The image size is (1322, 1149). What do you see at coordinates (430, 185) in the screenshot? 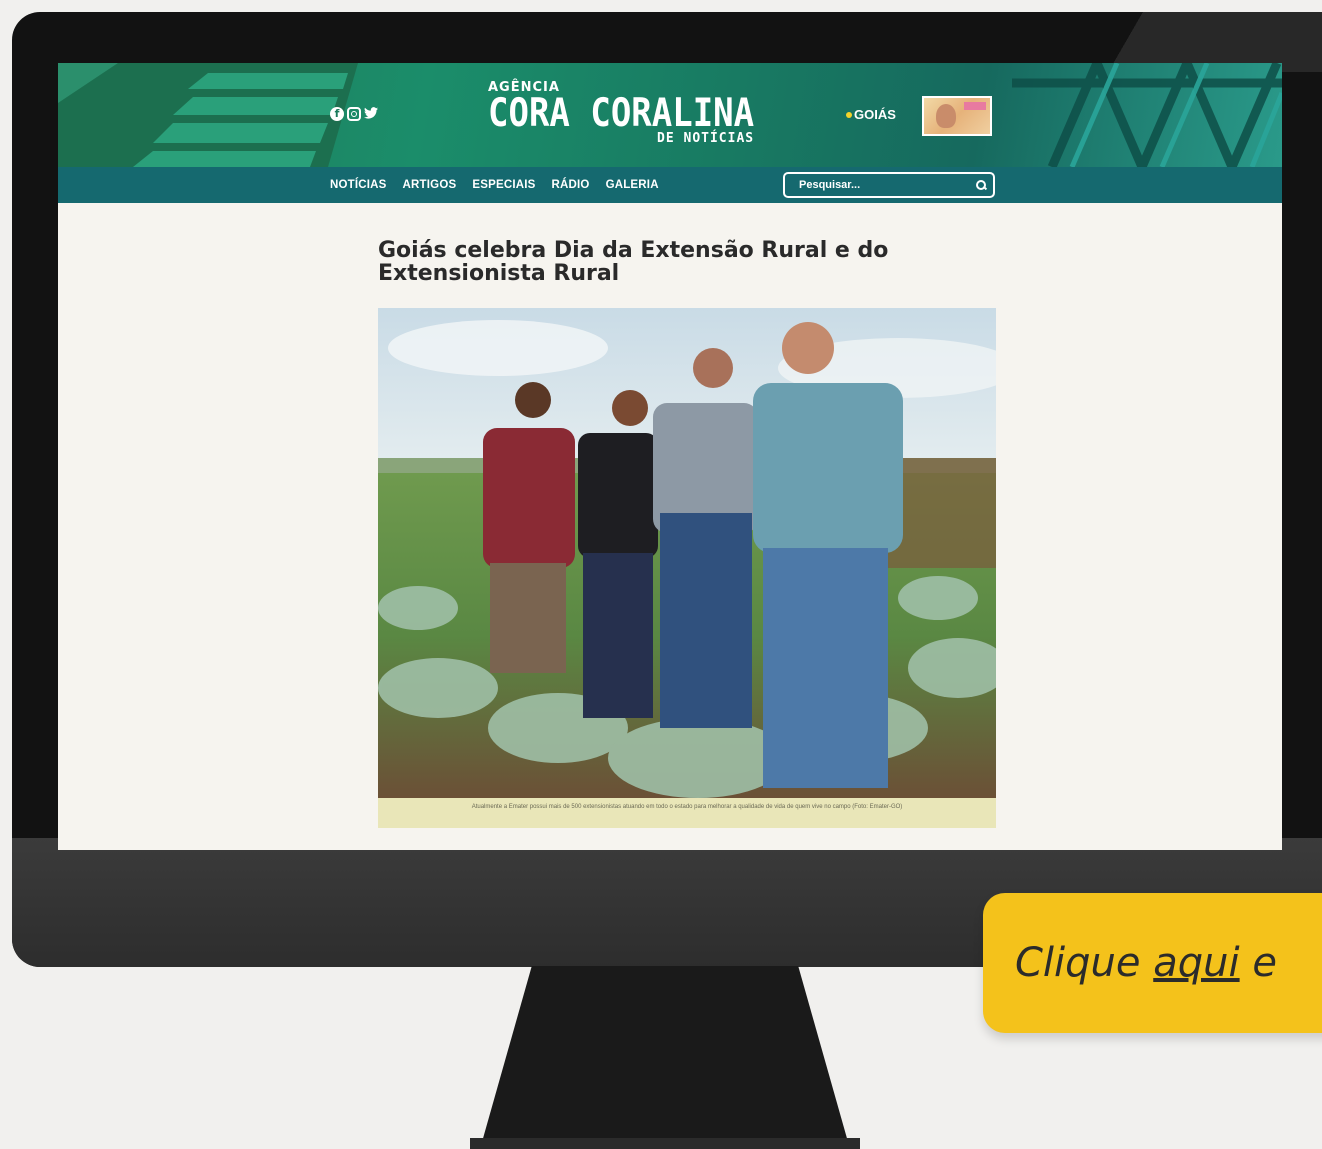
I see `nav-item-artigos: ARTIGOS` at bounding box center [430, 185].